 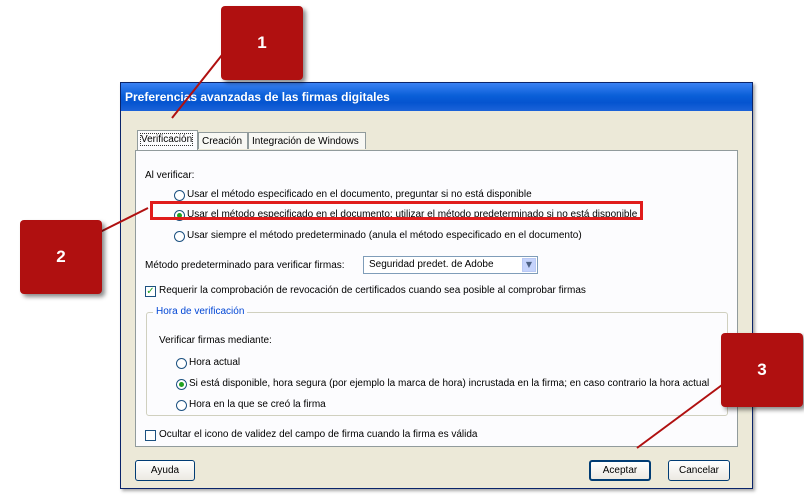 What do you see at coordinates (699, 470) in the screenshot?
I see `cancel-button: Cancelar` at bounding box center [699, 470].